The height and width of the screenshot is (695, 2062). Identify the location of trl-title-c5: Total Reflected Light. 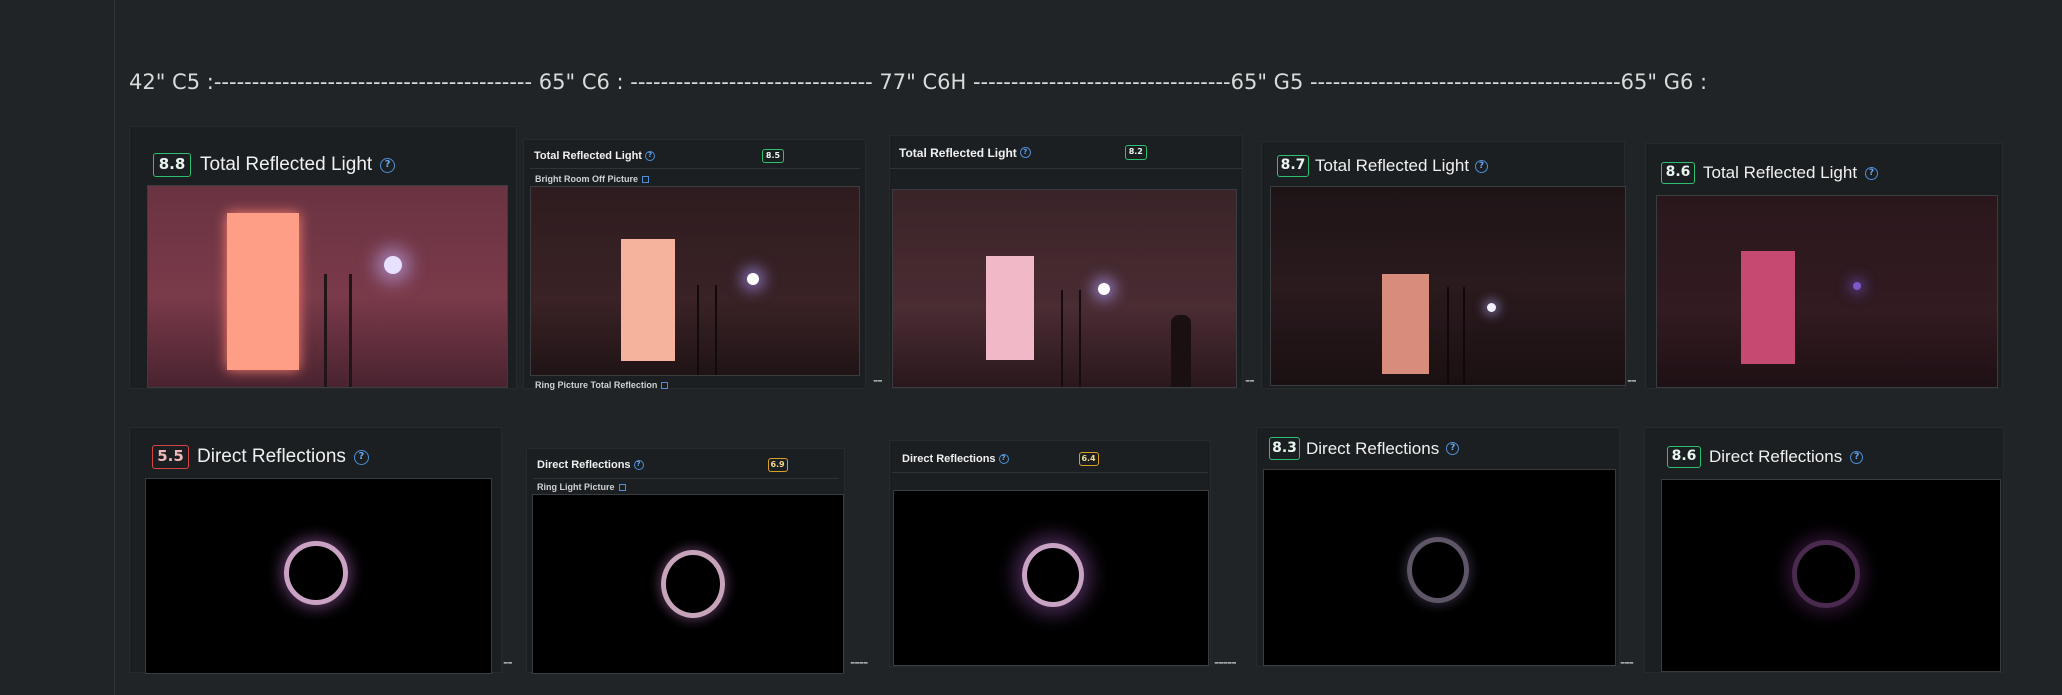
(286, 164).